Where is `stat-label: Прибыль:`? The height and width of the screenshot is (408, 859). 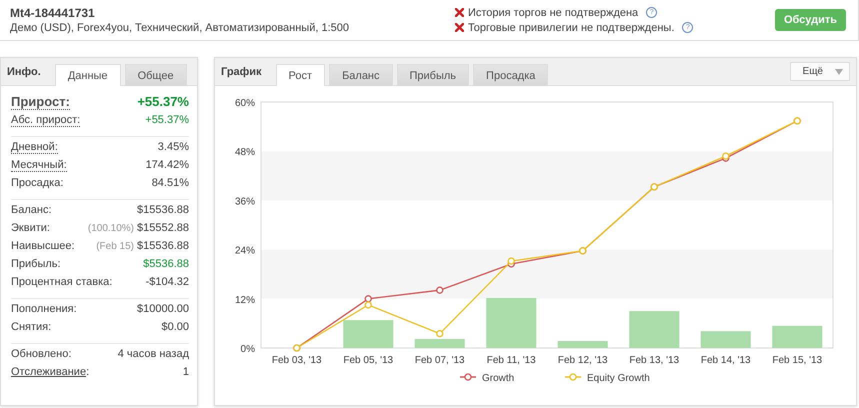 stat-label: Прибыль: is located at coordinates (36, 264).